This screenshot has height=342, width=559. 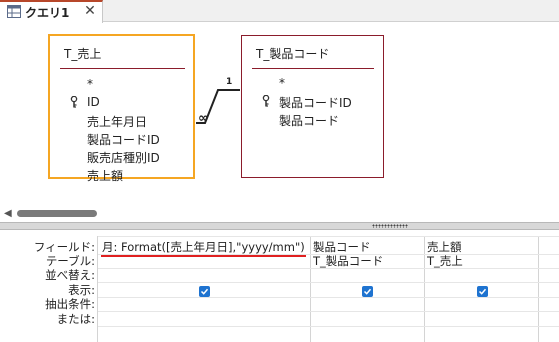 I want to click on scroll-left-arrow-icon: ◀, so click(x=8, y=213).